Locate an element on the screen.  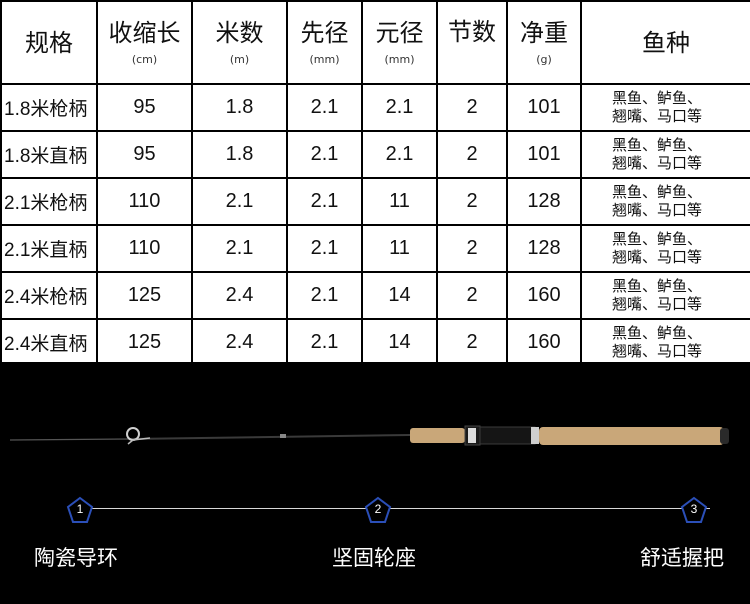
header-label: 净重 is located at coordinates (544, 32).